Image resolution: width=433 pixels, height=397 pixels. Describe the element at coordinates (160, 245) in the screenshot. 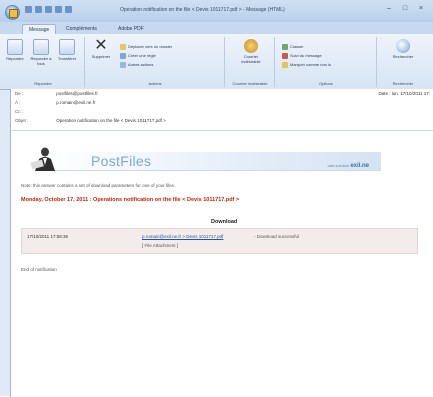

I see `download-attachment-label: [ File Attachment ]` at that location.